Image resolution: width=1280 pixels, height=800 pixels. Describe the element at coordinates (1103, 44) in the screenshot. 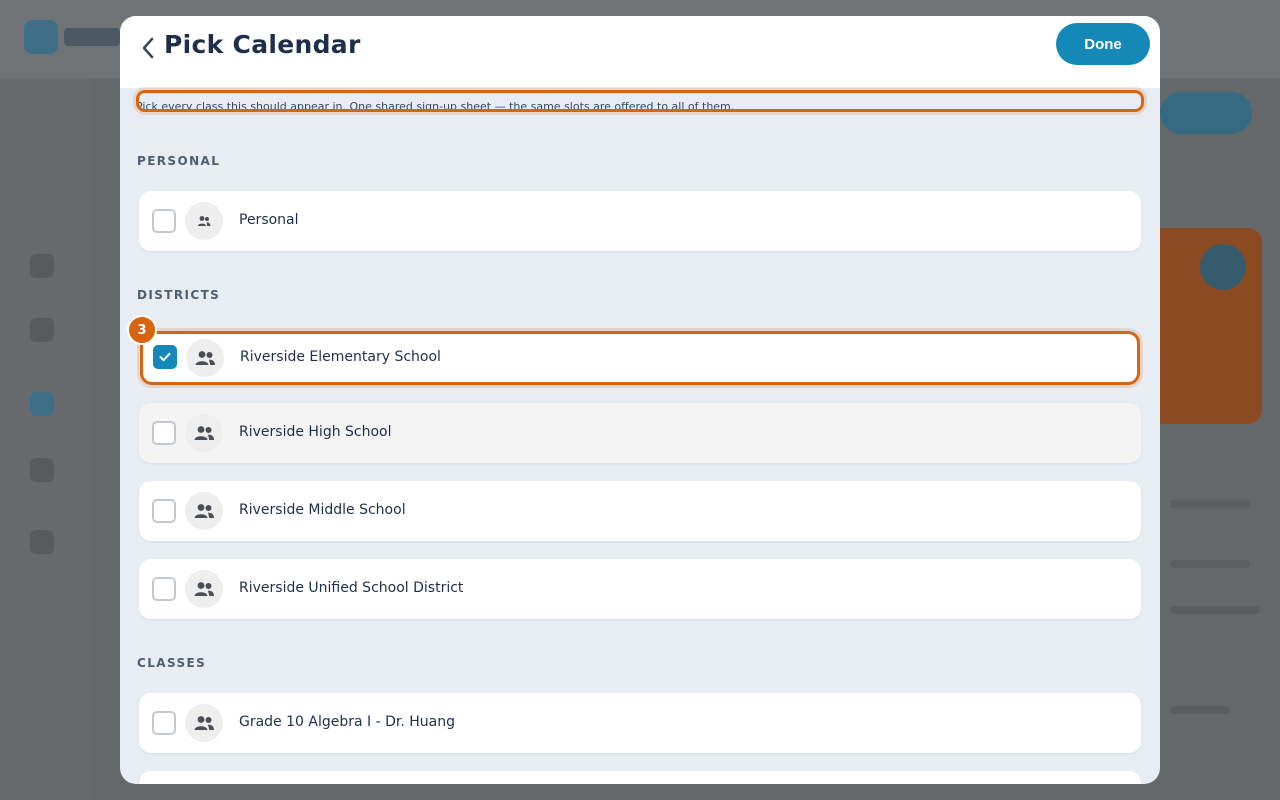

I see `done-button: Done` at that location.